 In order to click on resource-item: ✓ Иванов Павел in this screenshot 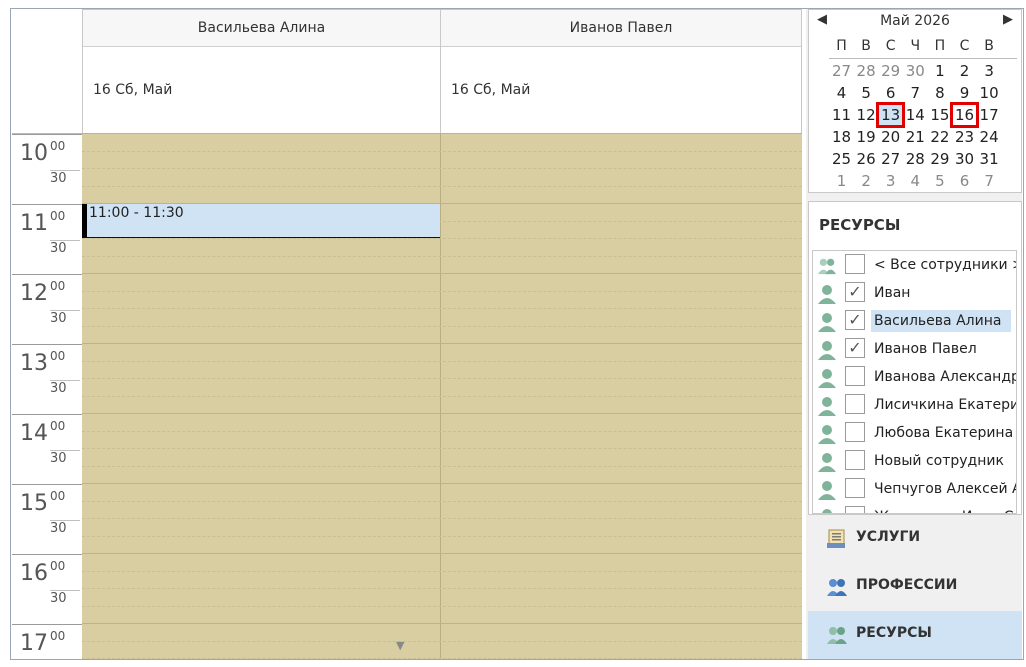, I will do `click(914, 349)`.